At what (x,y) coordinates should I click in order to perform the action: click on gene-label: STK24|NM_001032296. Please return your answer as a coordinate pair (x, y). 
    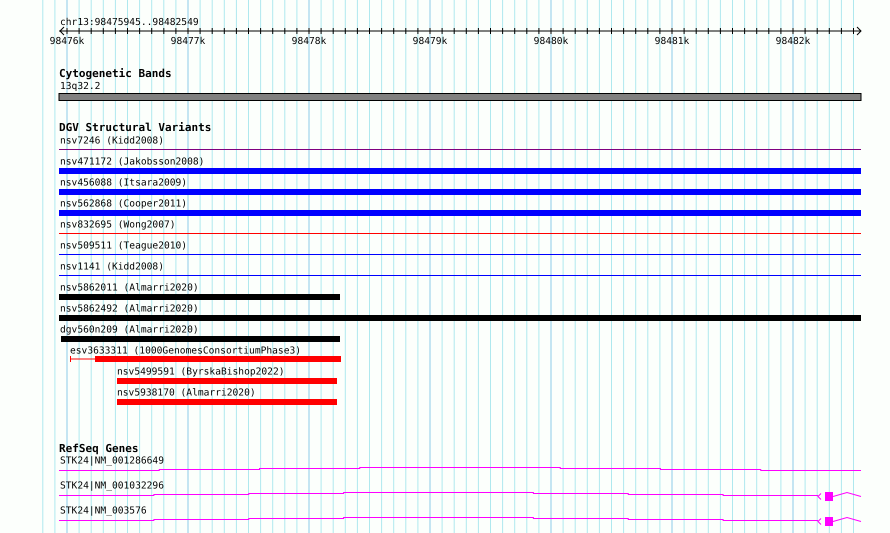
    Looking at the image, I should click on (112, 486).